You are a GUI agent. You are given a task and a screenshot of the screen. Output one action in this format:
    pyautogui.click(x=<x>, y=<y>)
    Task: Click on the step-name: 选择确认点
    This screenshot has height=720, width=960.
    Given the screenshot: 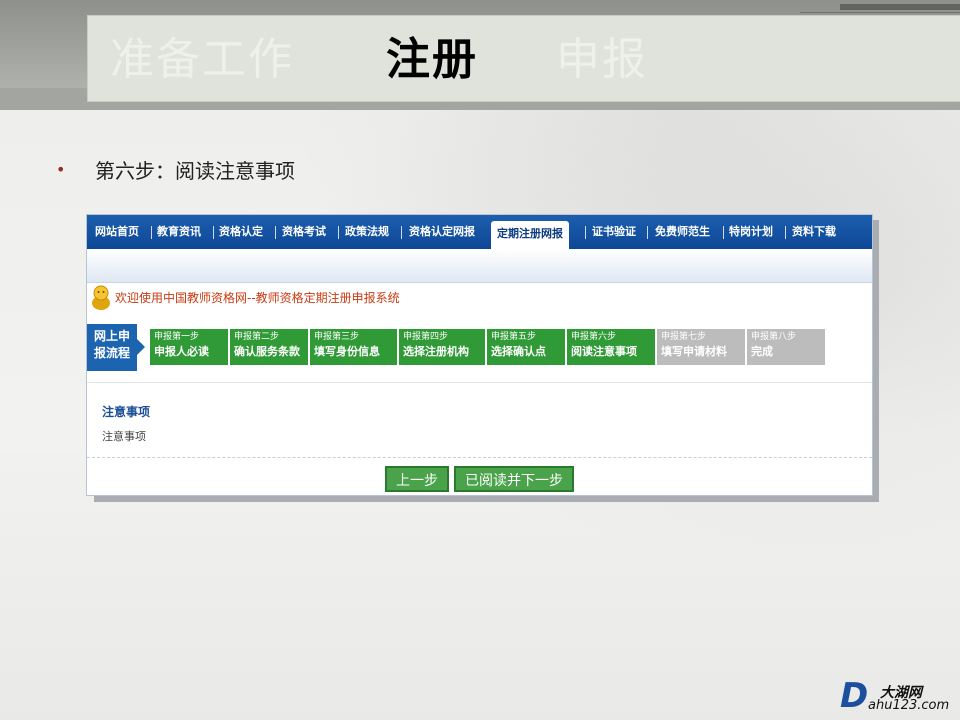 What is the action you would take?
    pyautogui.click(x=518, y=351)
    